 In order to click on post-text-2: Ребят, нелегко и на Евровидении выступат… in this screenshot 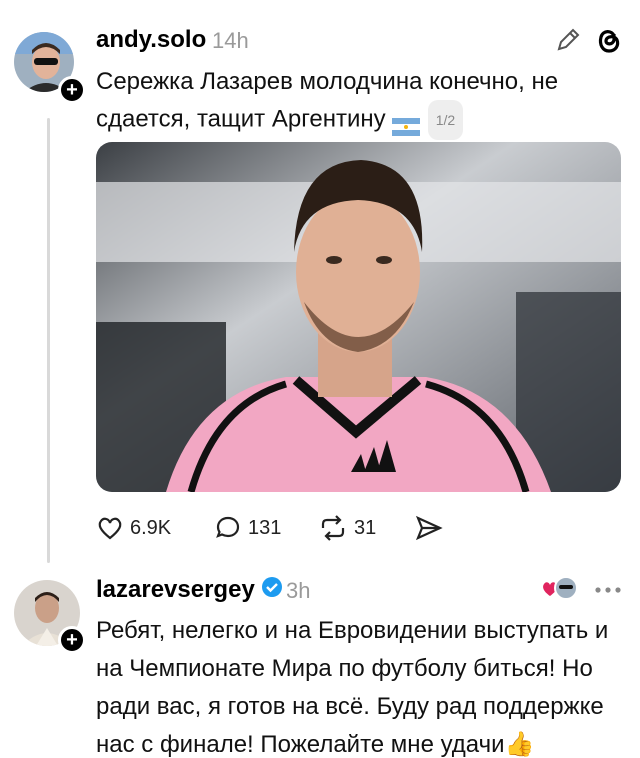, I will do `click(352, 687)`.